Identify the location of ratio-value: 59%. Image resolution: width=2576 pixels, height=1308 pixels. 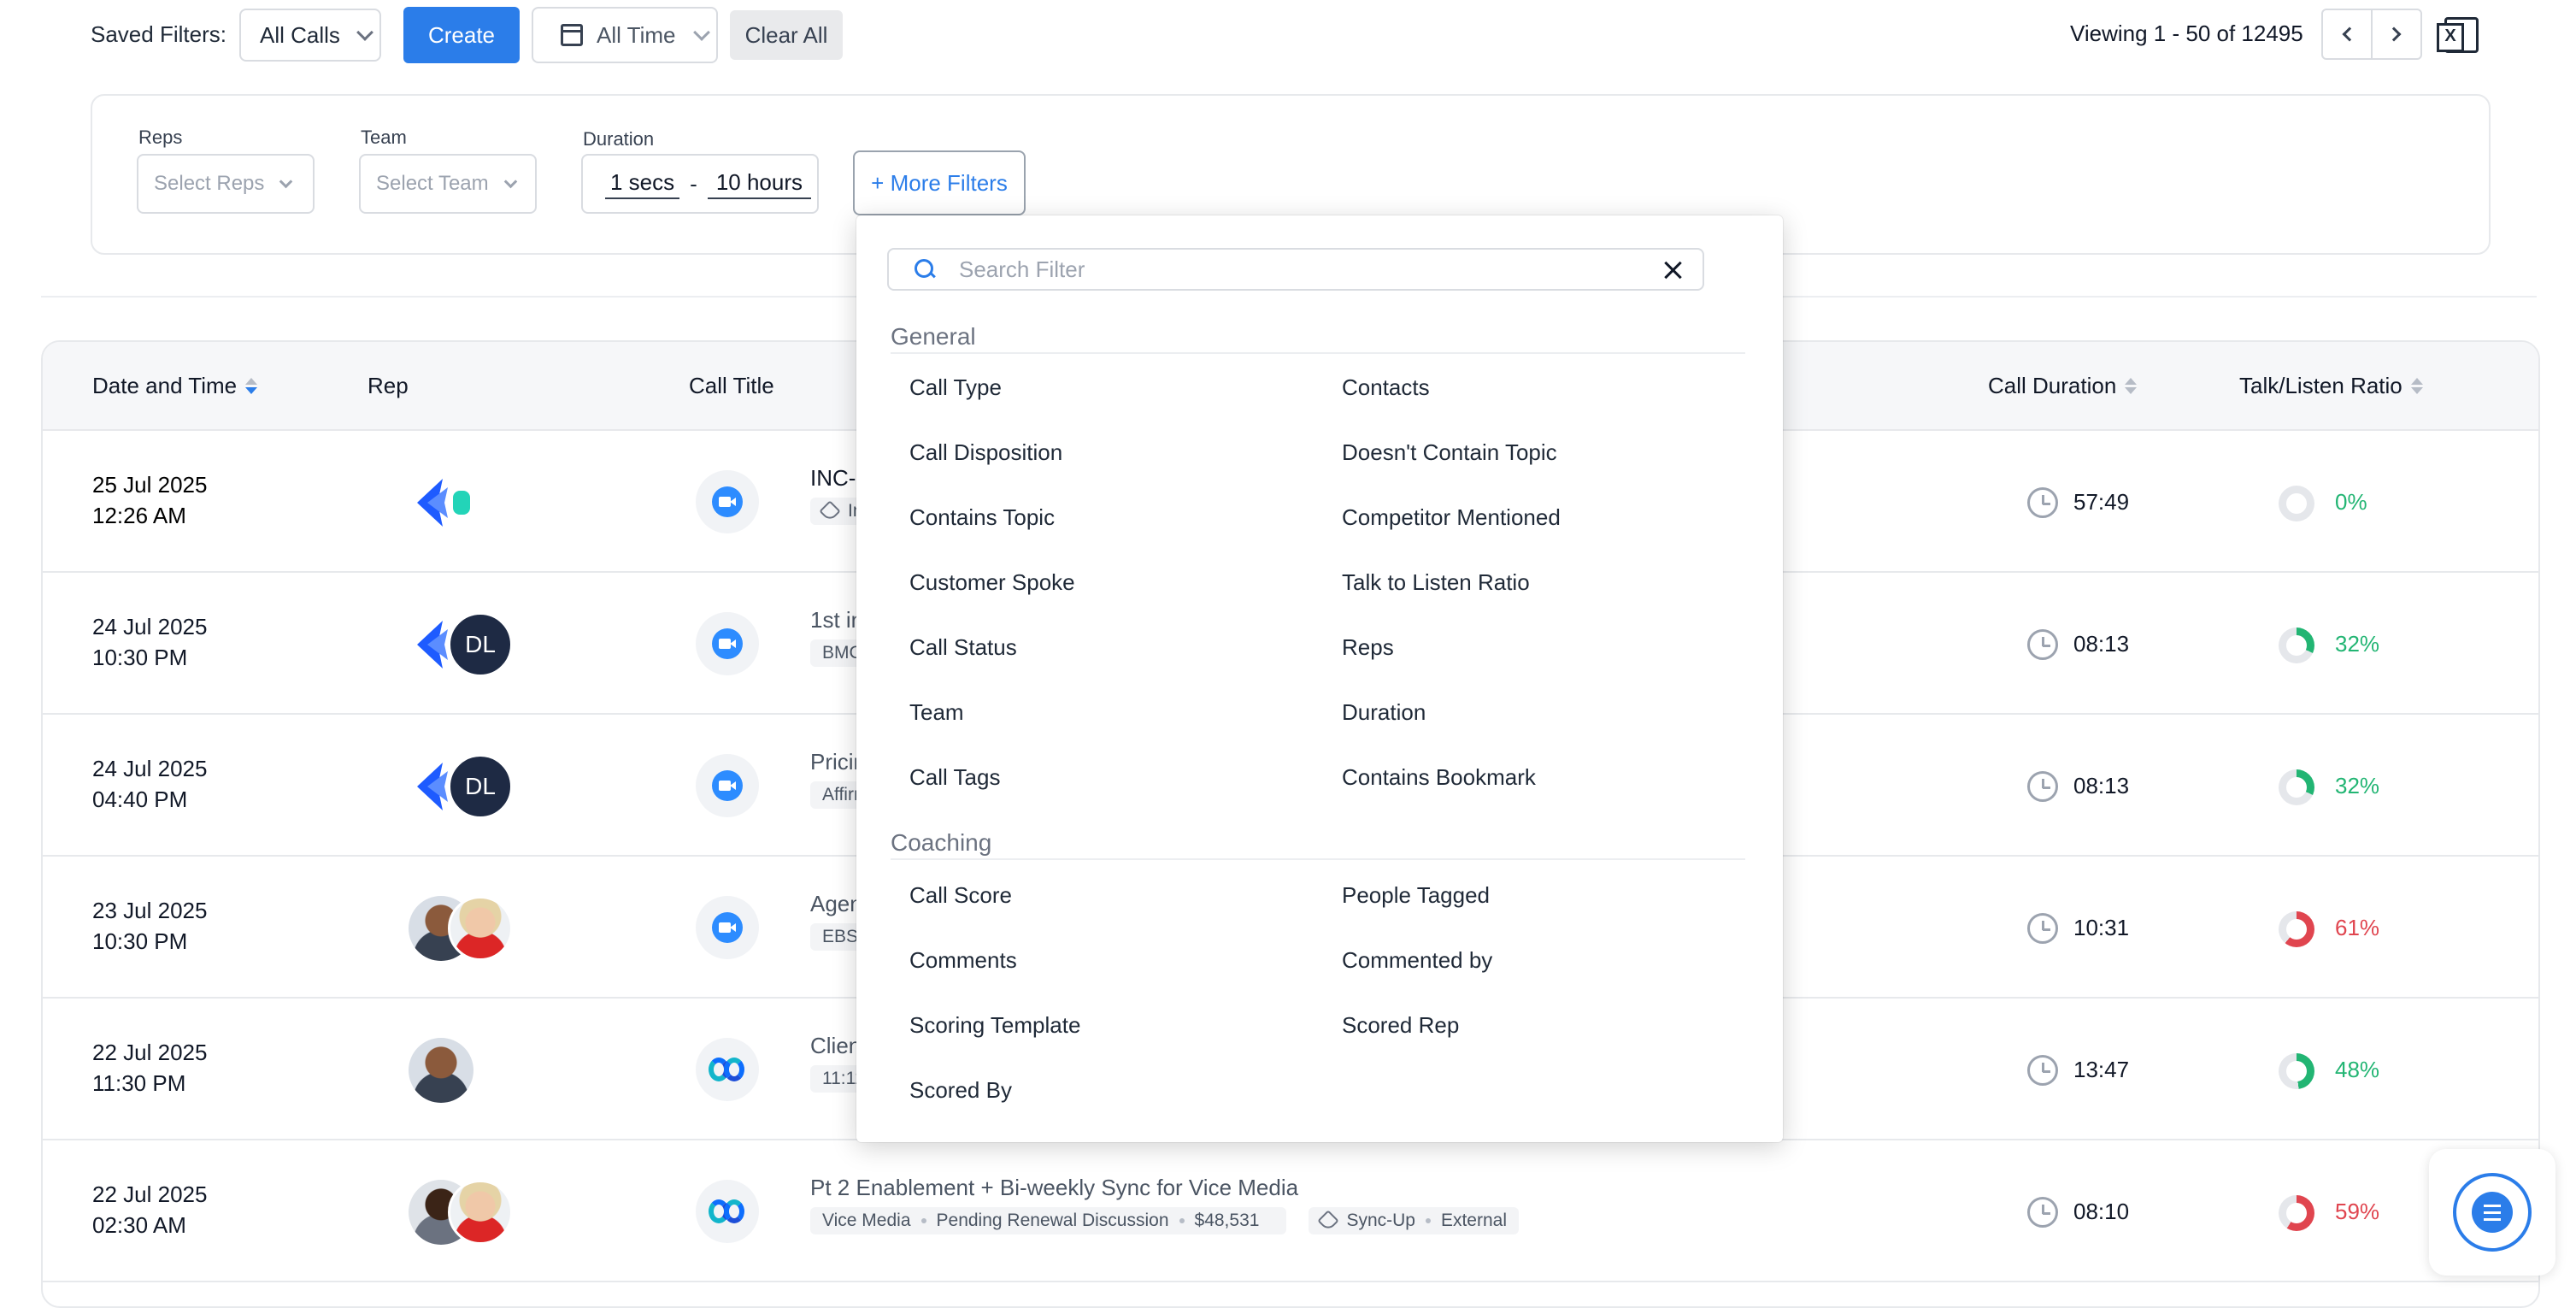
(2357, 1211).